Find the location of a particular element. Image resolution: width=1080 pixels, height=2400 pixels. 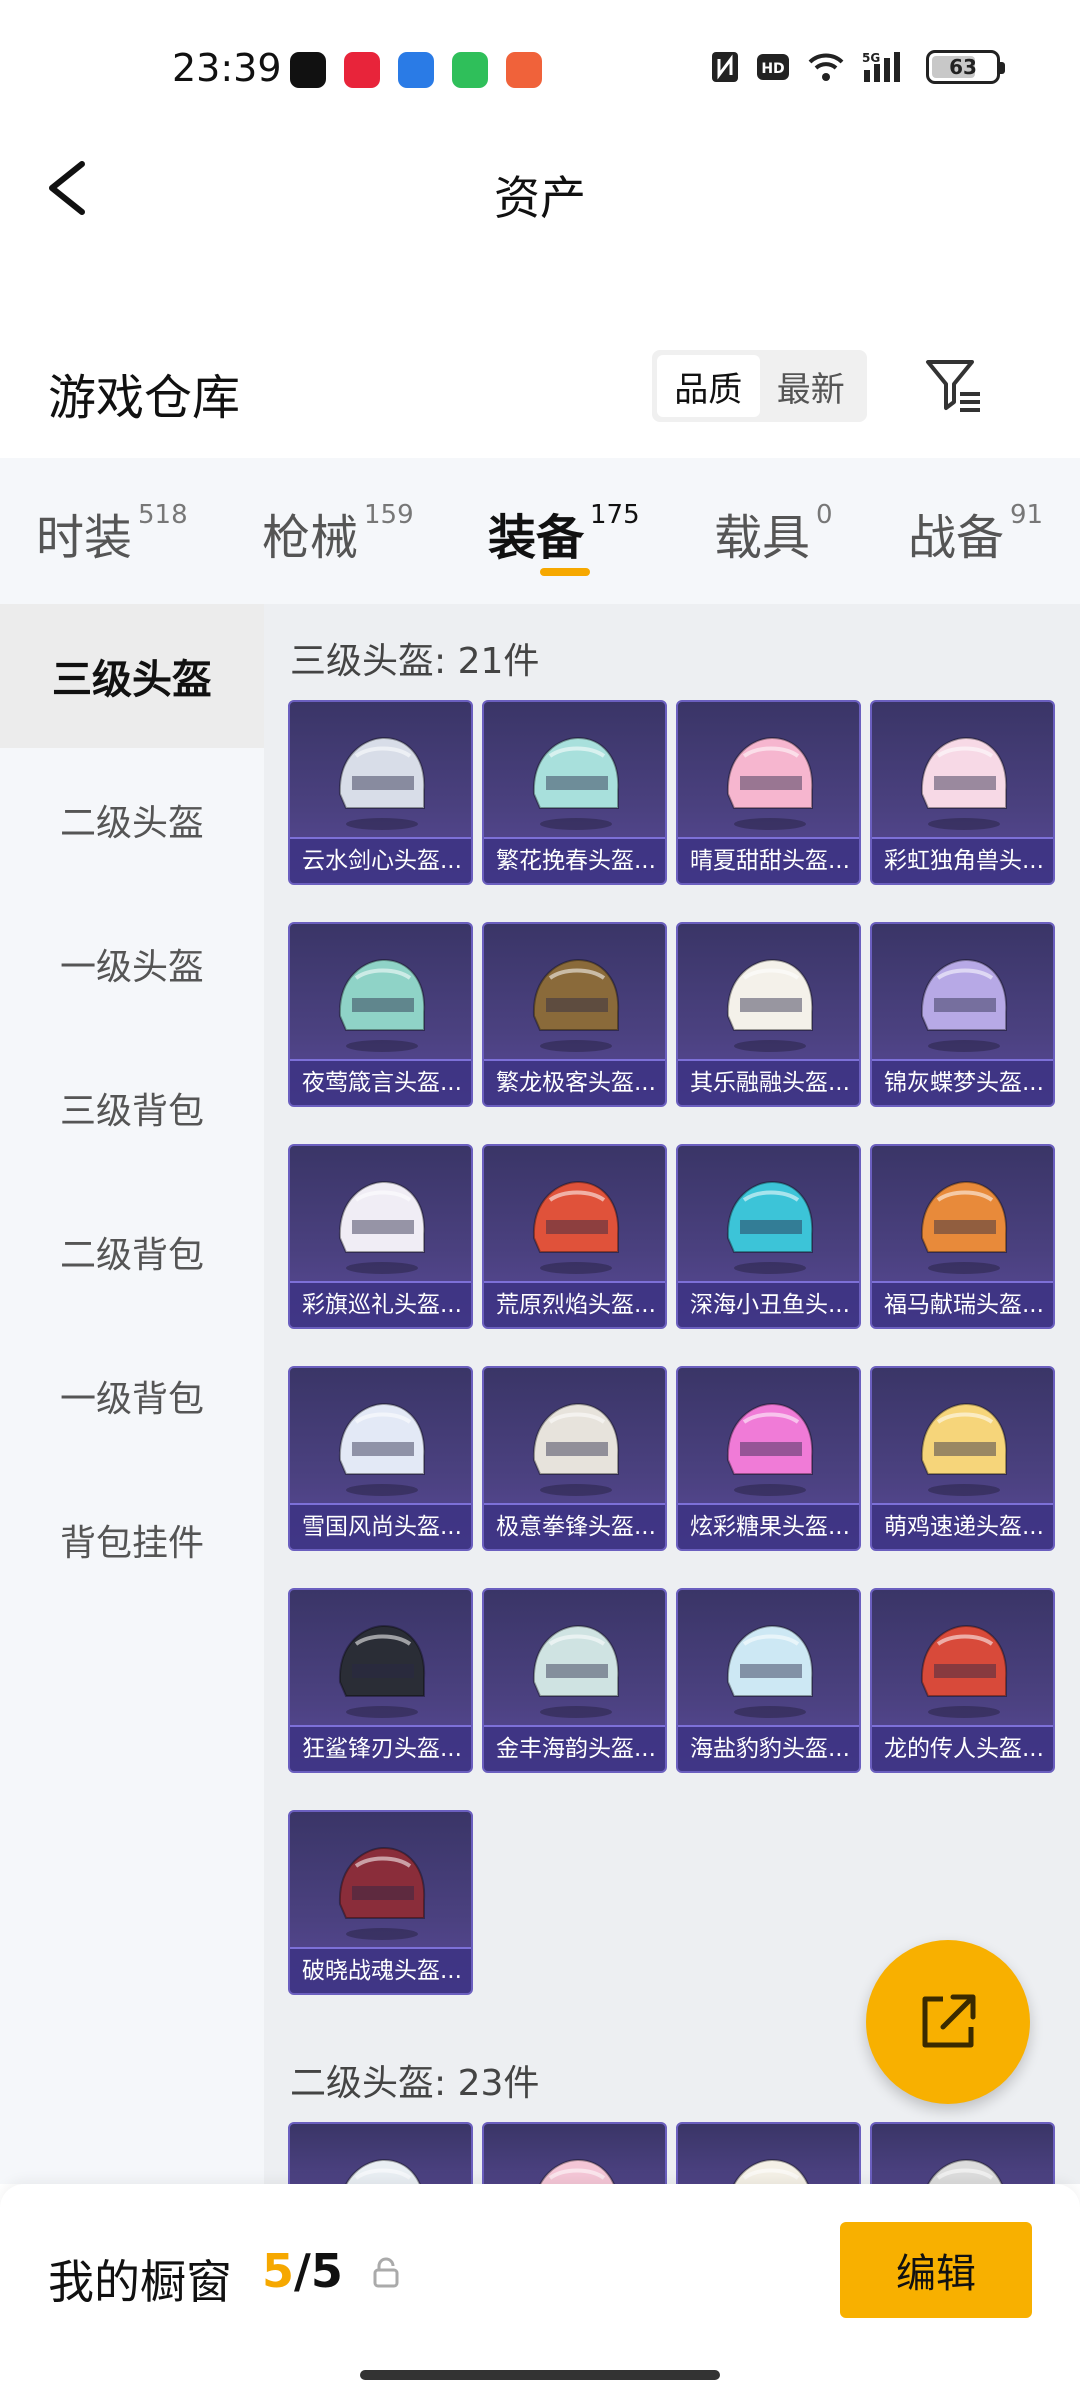

game-app-icon is located at coordinates (524, 70).